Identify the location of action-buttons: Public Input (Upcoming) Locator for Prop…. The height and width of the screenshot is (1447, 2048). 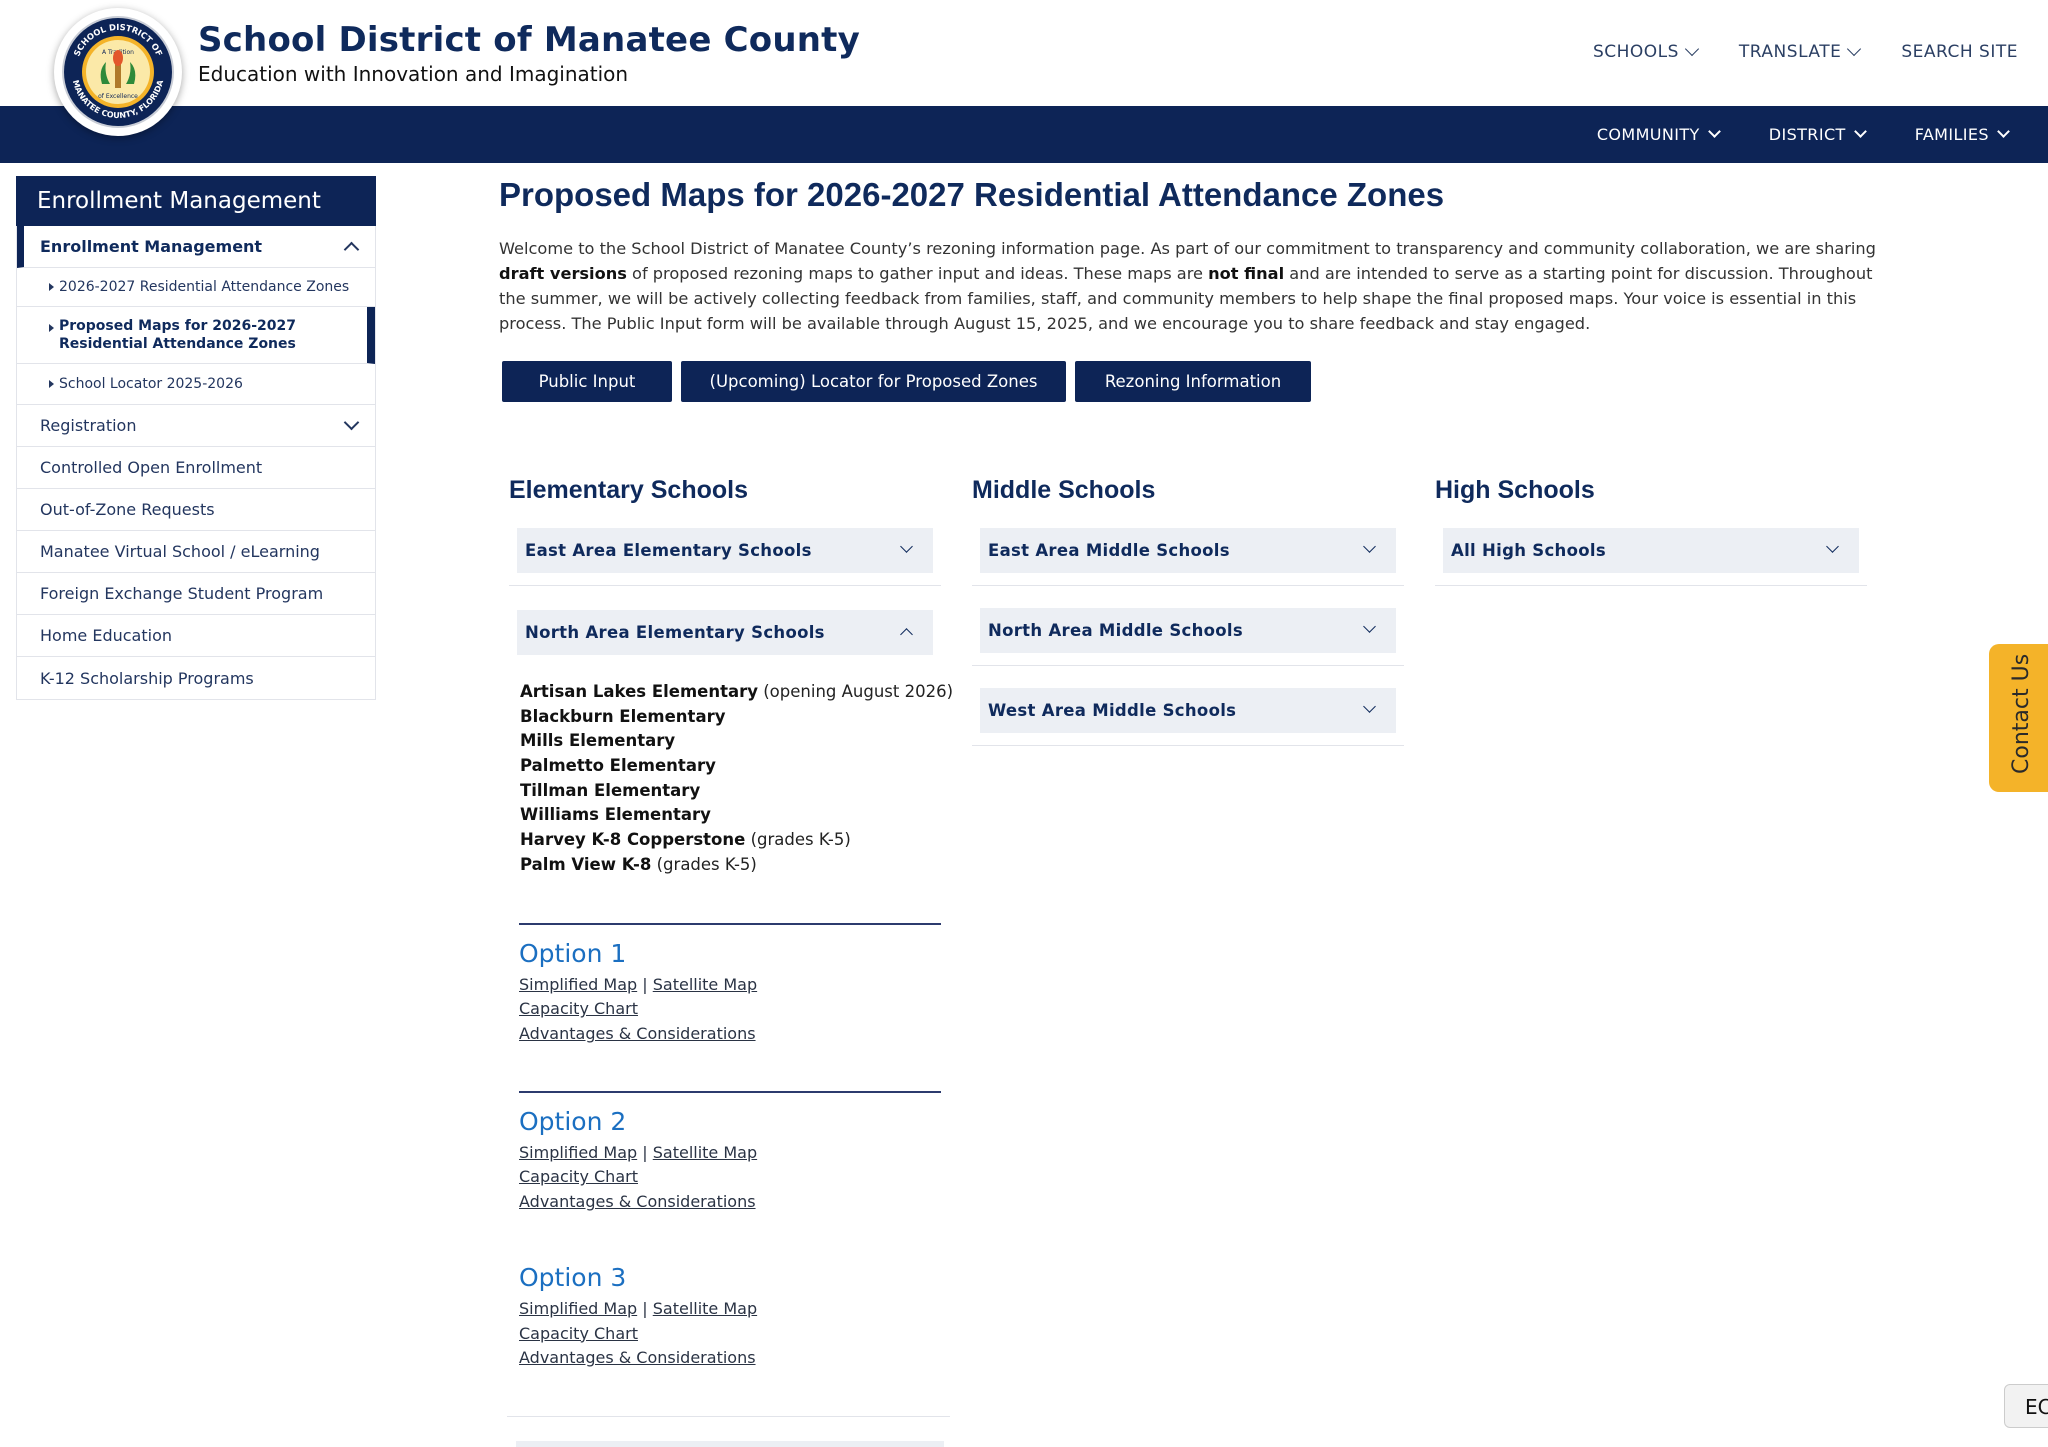
(906, 381).